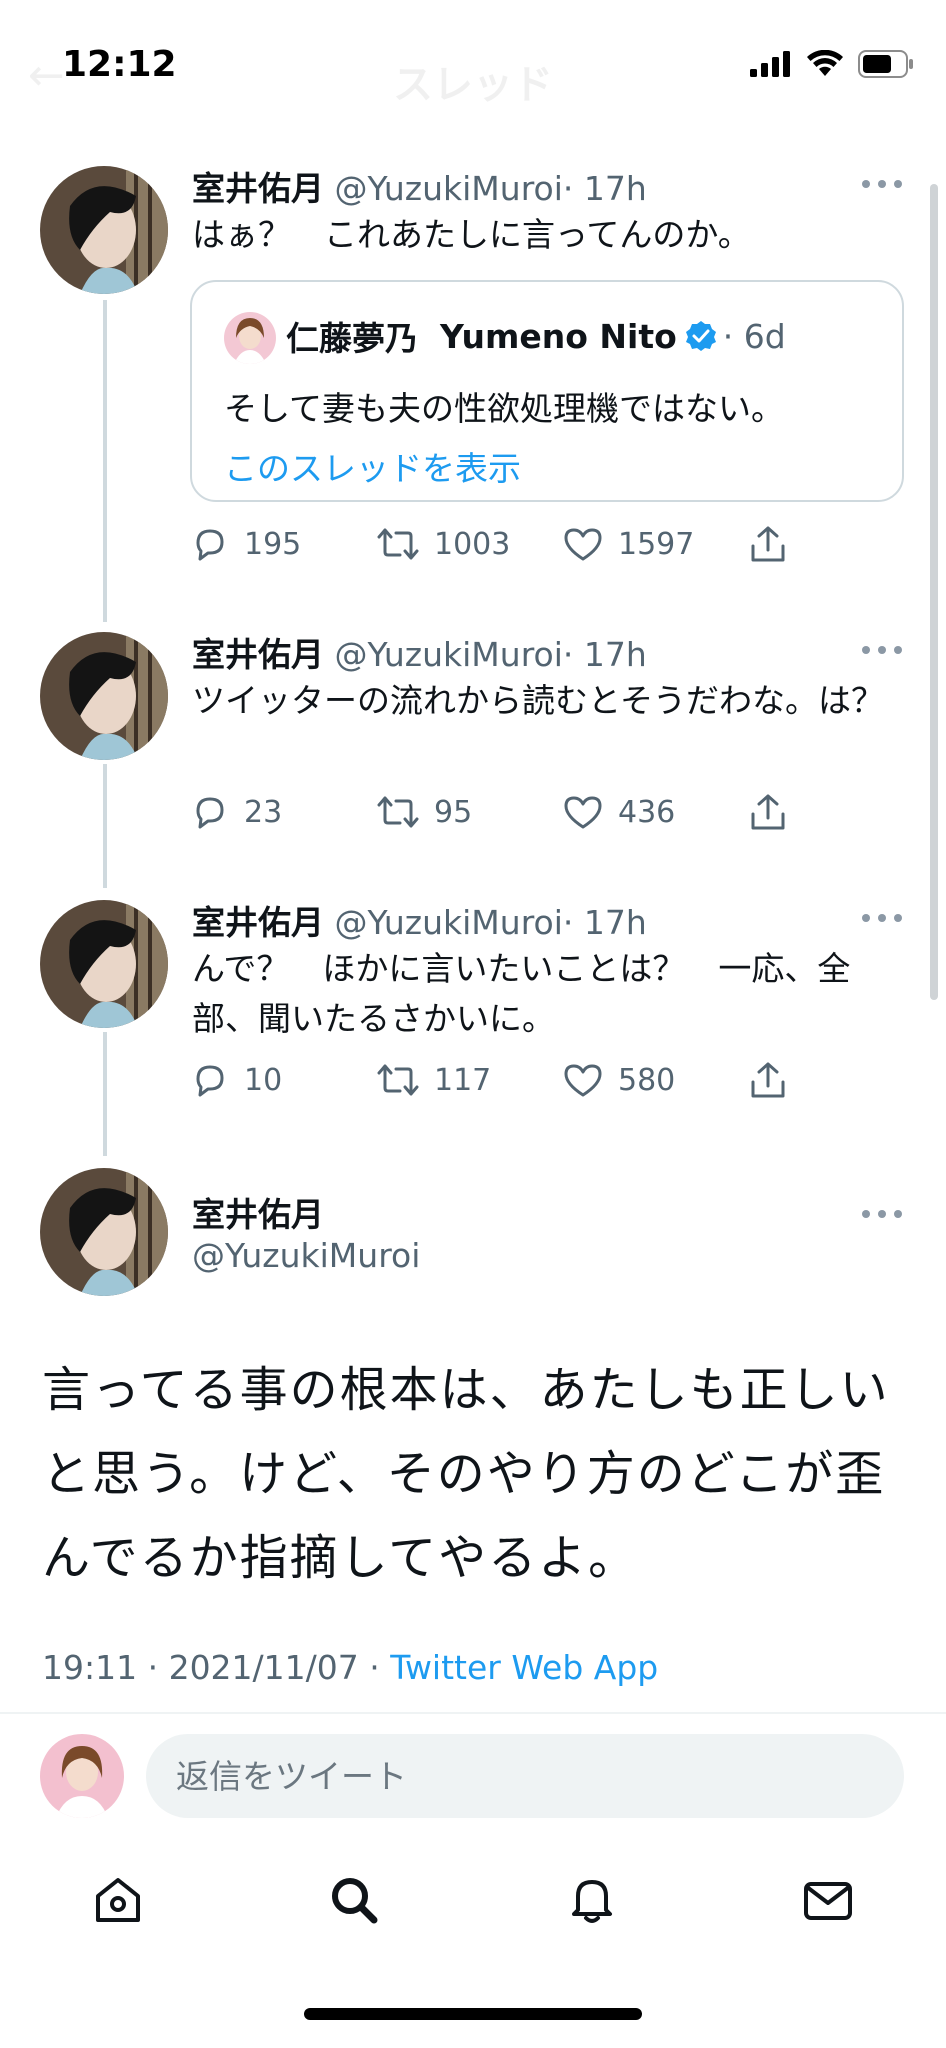 Image resolution: width=946 pixels, height=2048 pixels. Describe the element at coordinates (647, 812) in the screenshot. I see `like-count: 436` at that location.